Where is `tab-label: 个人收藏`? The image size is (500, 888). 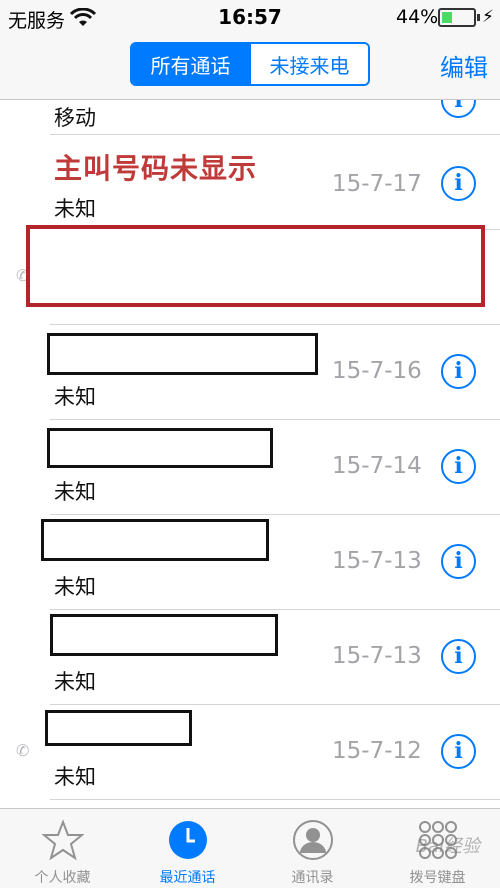
tab-label: 个人收藏 is located at coordinates (62, 878).